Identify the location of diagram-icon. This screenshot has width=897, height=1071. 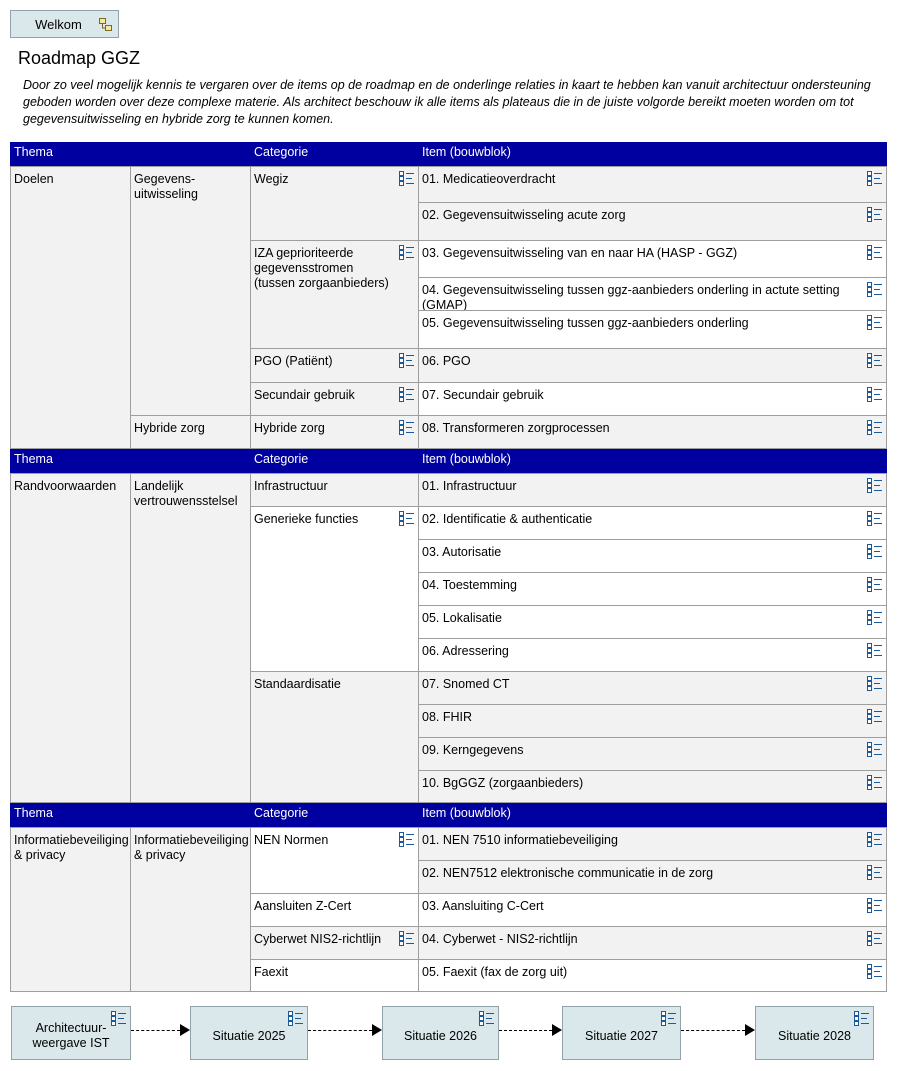
(105, 24).